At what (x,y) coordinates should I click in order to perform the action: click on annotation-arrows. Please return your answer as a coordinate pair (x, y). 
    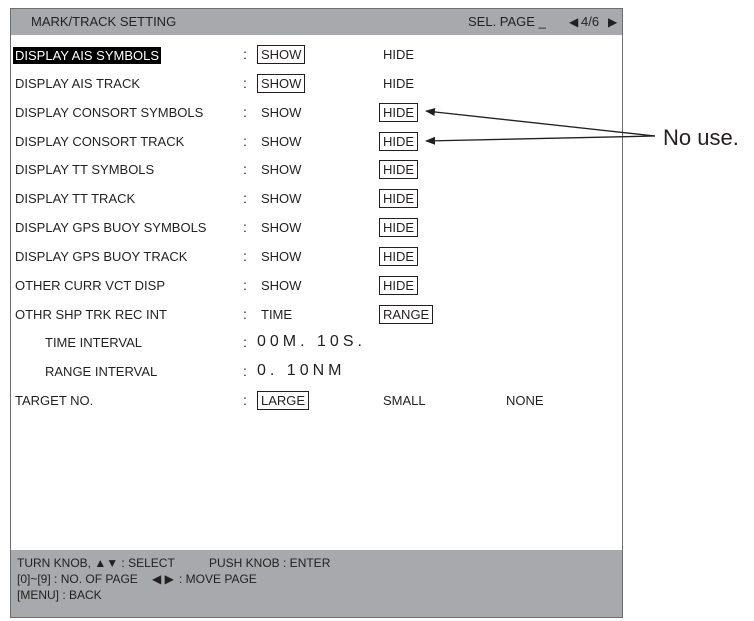
    Looking at the image, I should click on (540, 126).